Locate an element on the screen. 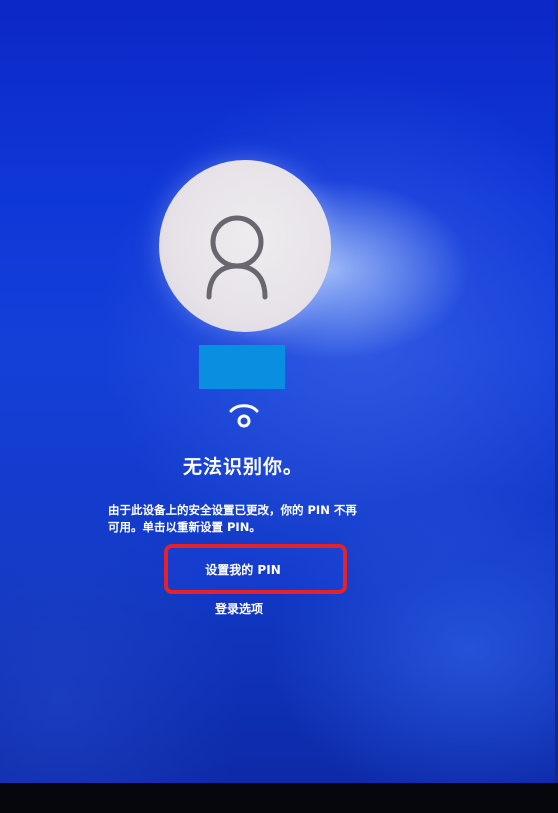  user-avatar-icon is located at coordinates (237, 257).